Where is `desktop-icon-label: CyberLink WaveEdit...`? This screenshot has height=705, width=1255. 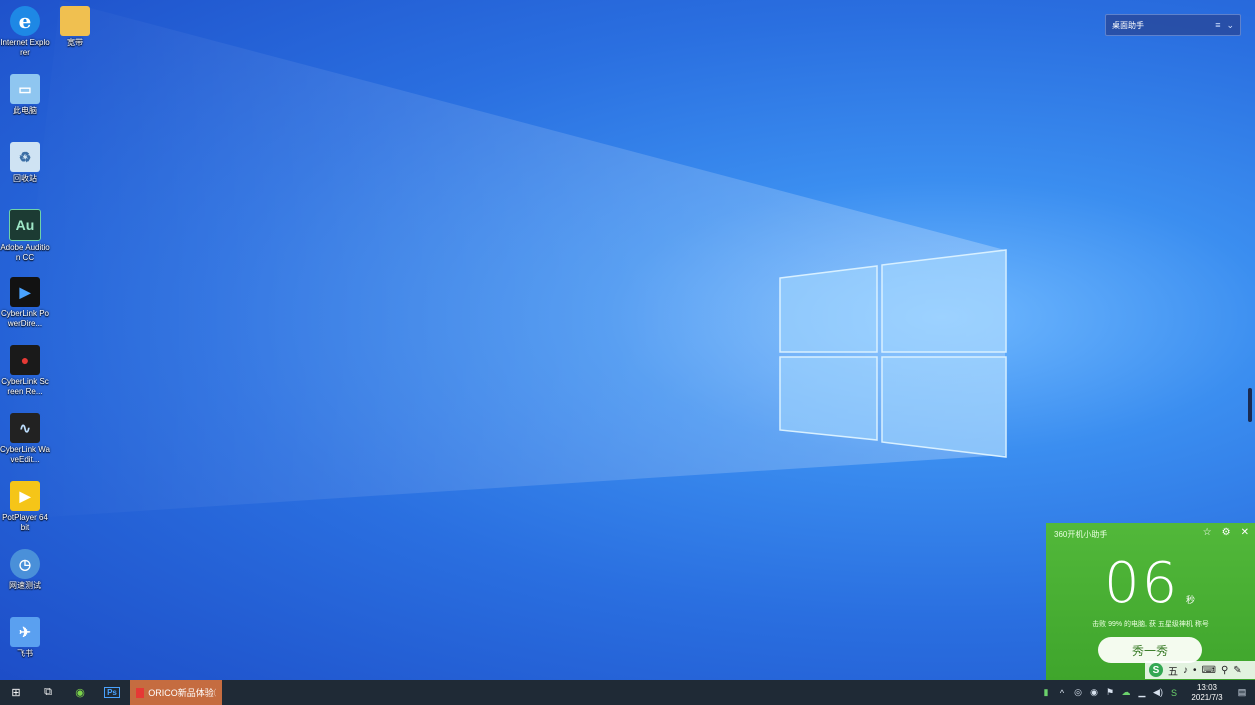 desktop-icon-label: CyberLink WaveEdit... is located at coordinates (25, 454).